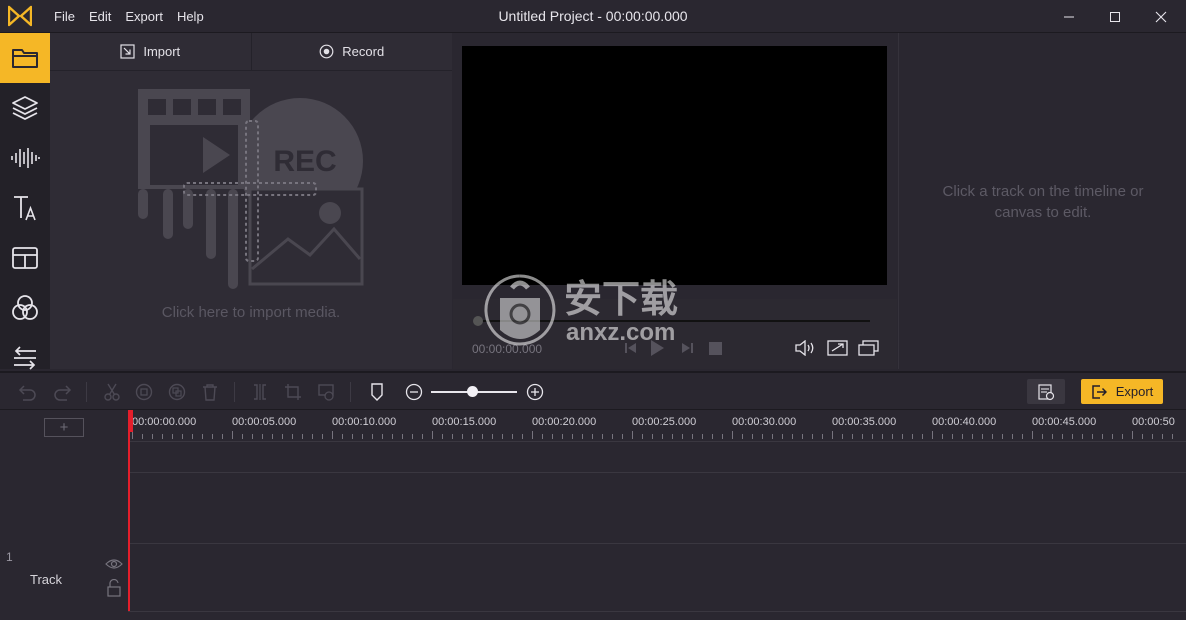  What do you see at coordinates (144, 392) in the screenshot?
I see `copy-button` at bounding box center [144, 392].